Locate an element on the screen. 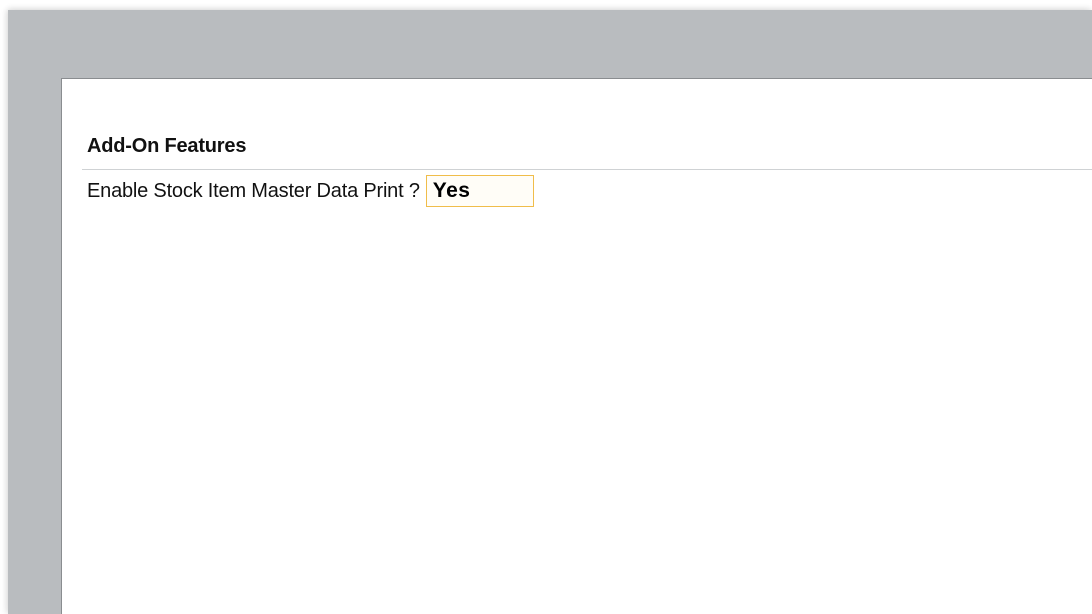  enable-stock-item-print-field: Yes is located at coordinates (479, 191).